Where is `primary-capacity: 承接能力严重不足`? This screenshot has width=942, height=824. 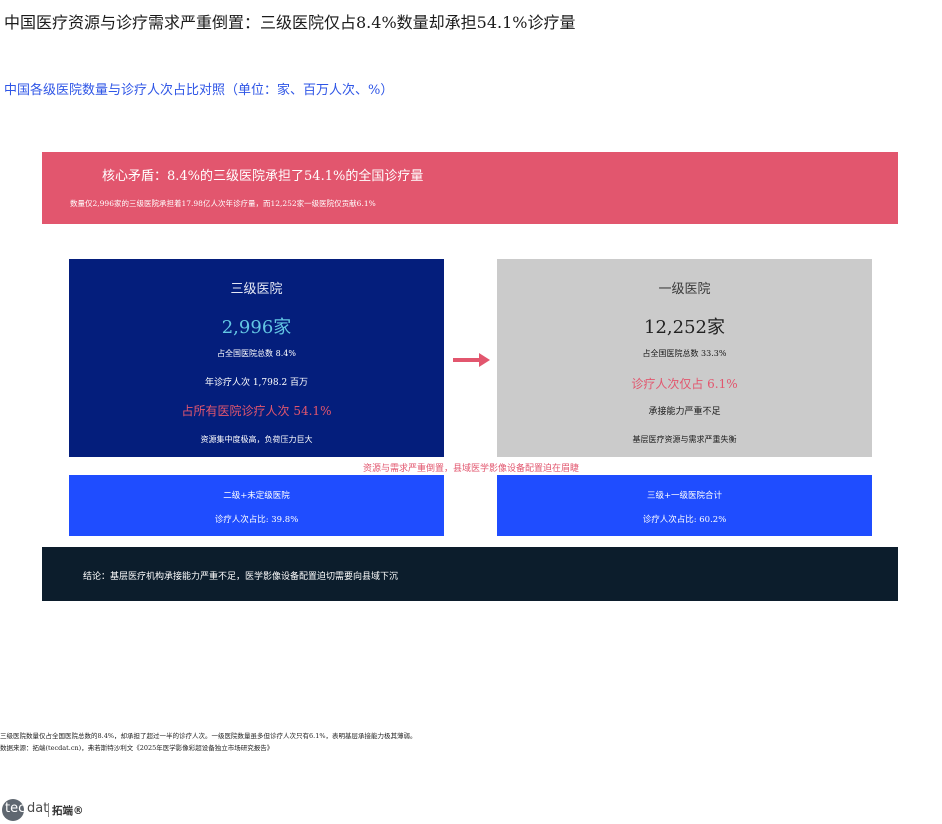
primary-capacity: 承接能力严重不足 is located at coordinates (684, 412).